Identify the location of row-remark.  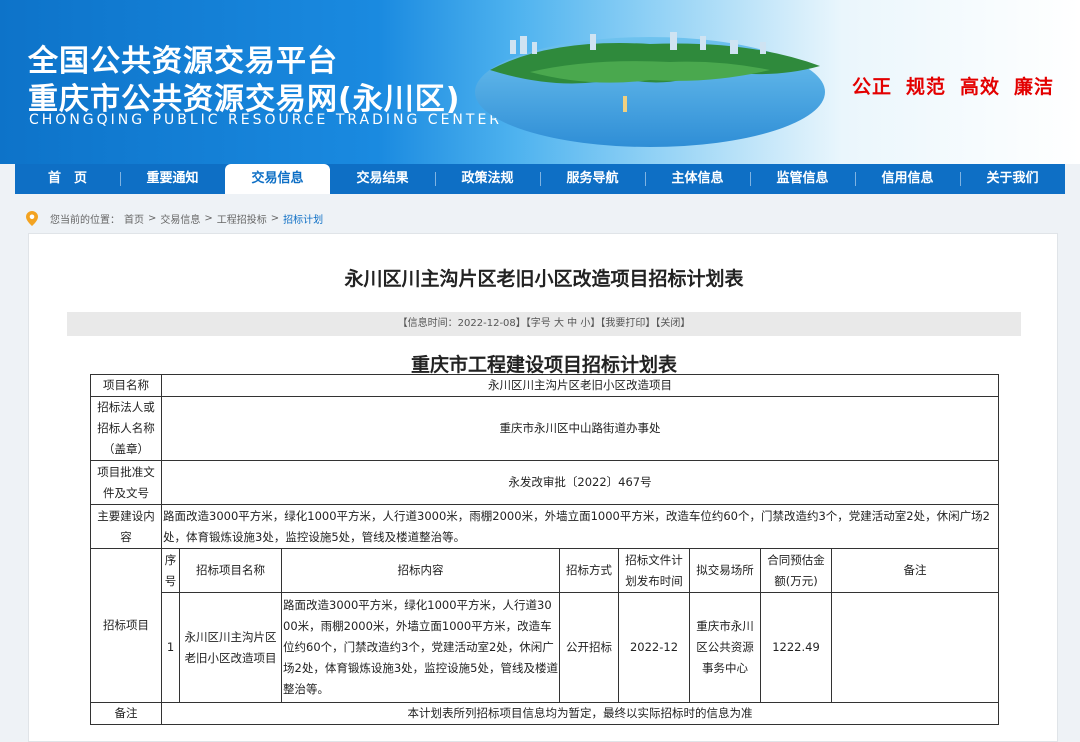
(915, 647).